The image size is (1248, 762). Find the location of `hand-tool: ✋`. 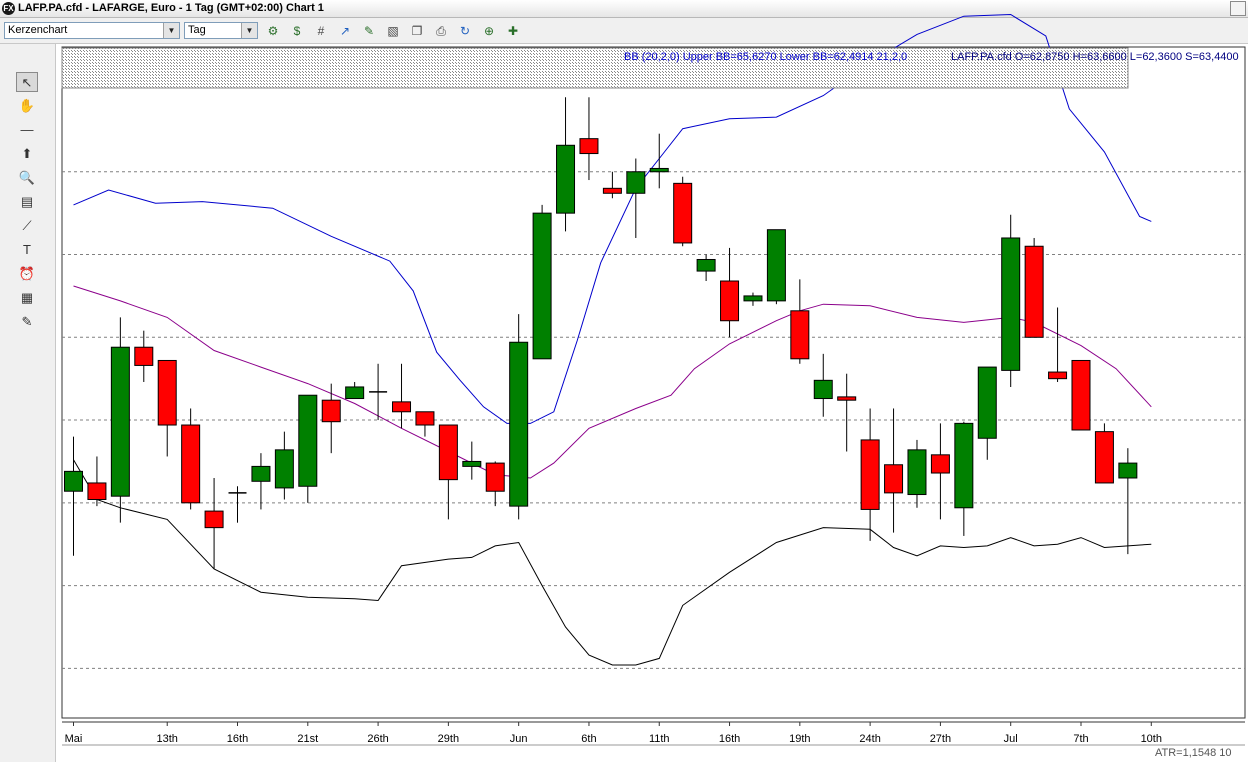

hand-tool: ✋ is located at coordinates (27, 106).